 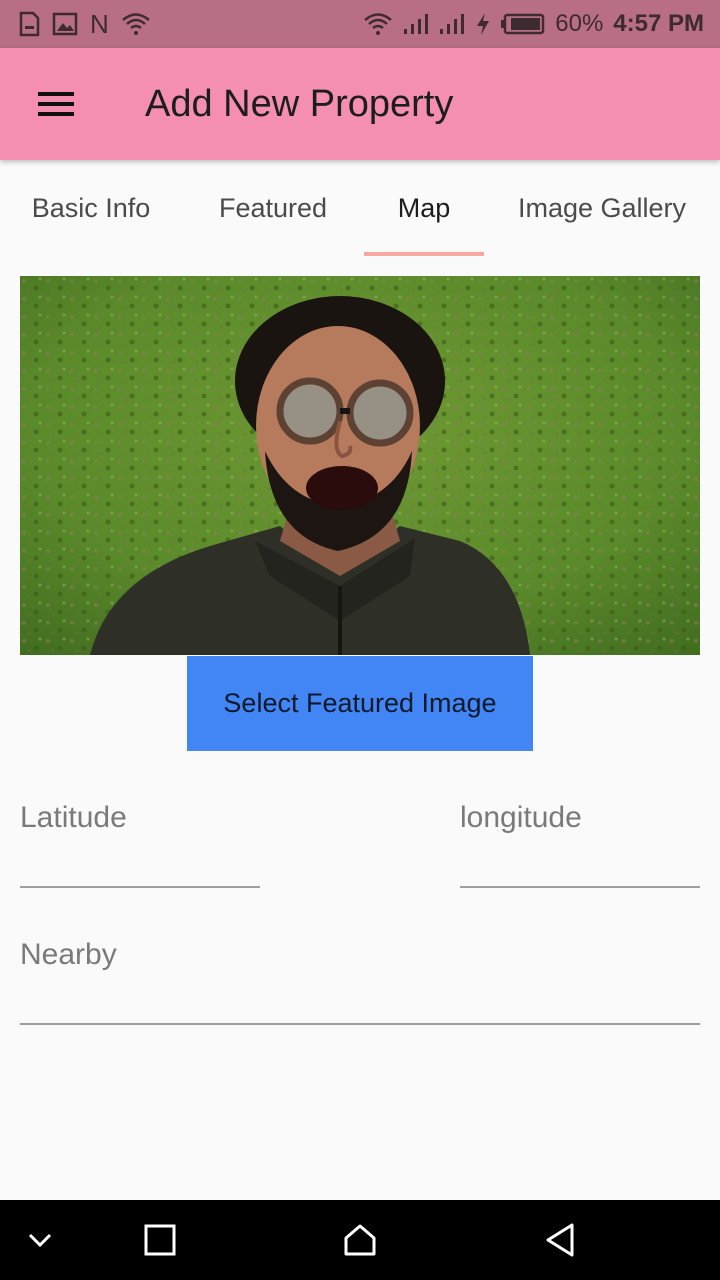 What do you see at coordinates (416, 24) in the screenshot?
I see `signal-icon` at bounding box center [416, 24].